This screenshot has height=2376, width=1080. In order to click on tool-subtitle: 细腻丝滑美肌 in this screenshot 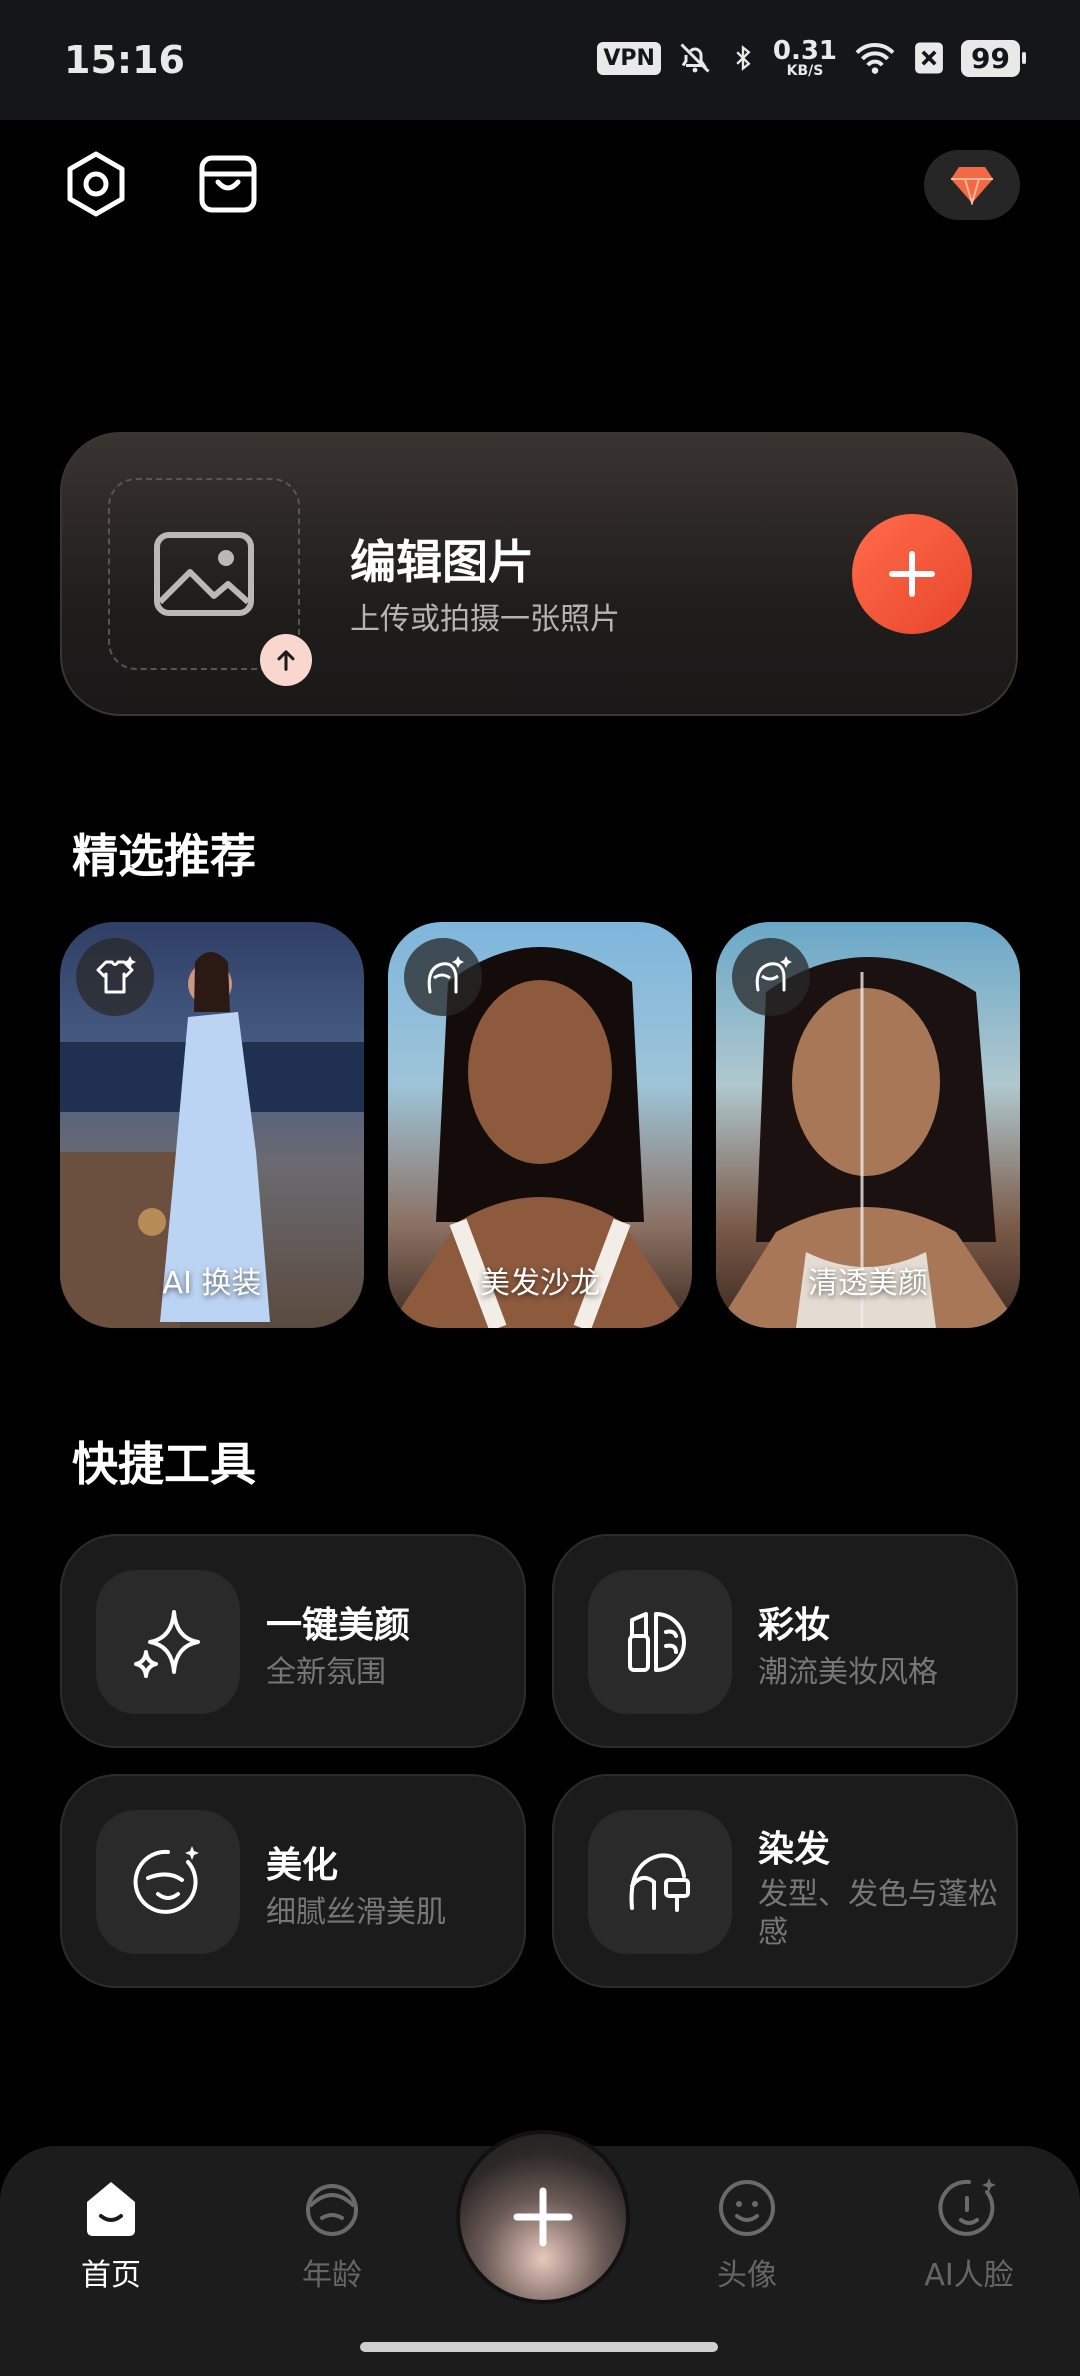, I will do `click(356, 1912)`.